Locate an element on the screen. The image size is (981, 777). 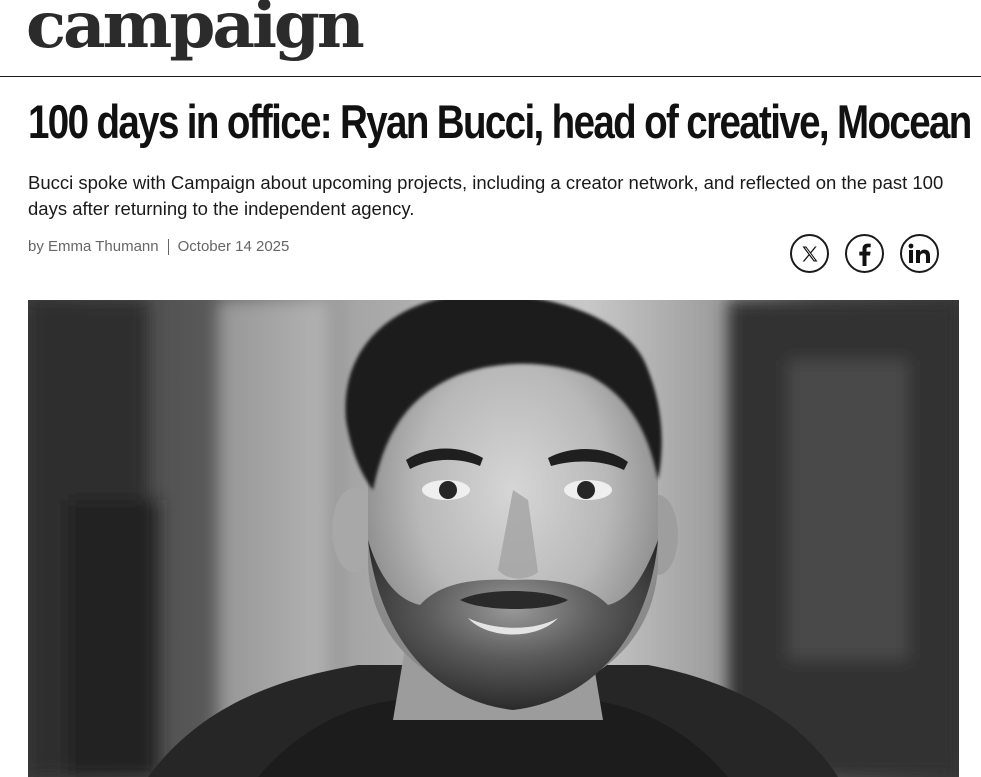
byline: by Emma Thumann October 14 2025 is located at coordinates (158, 246).